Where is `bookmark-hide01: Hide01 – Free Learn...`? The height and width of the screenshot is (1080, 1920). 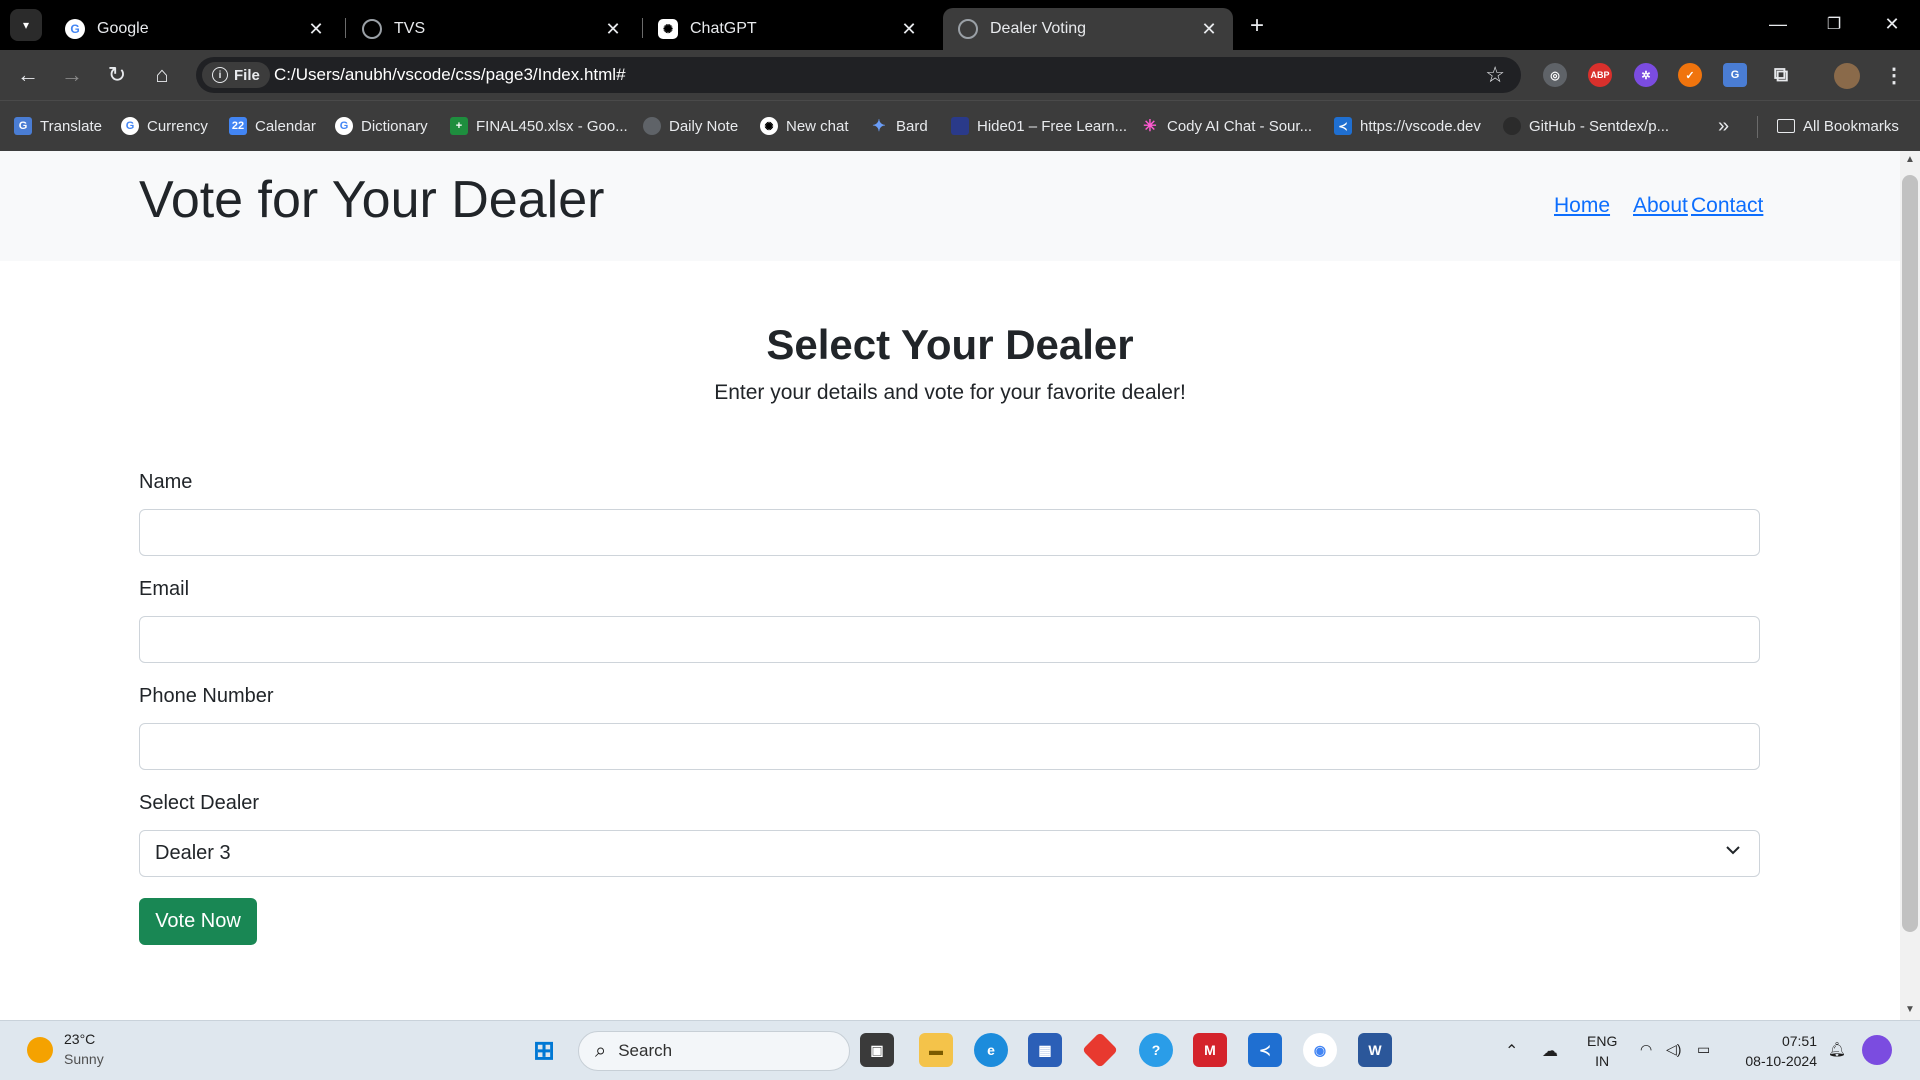
bookmark-hide01: Hide01 – Free Learn... is located at coordinates (1039, 126).